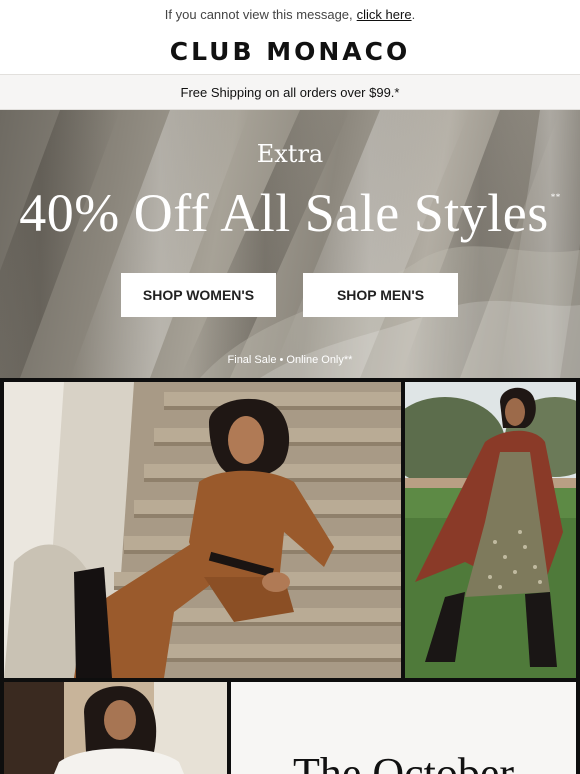 This screenshot has width=580, height=774. I want to click on womens-cape-outfit-image, so click(490, 530).